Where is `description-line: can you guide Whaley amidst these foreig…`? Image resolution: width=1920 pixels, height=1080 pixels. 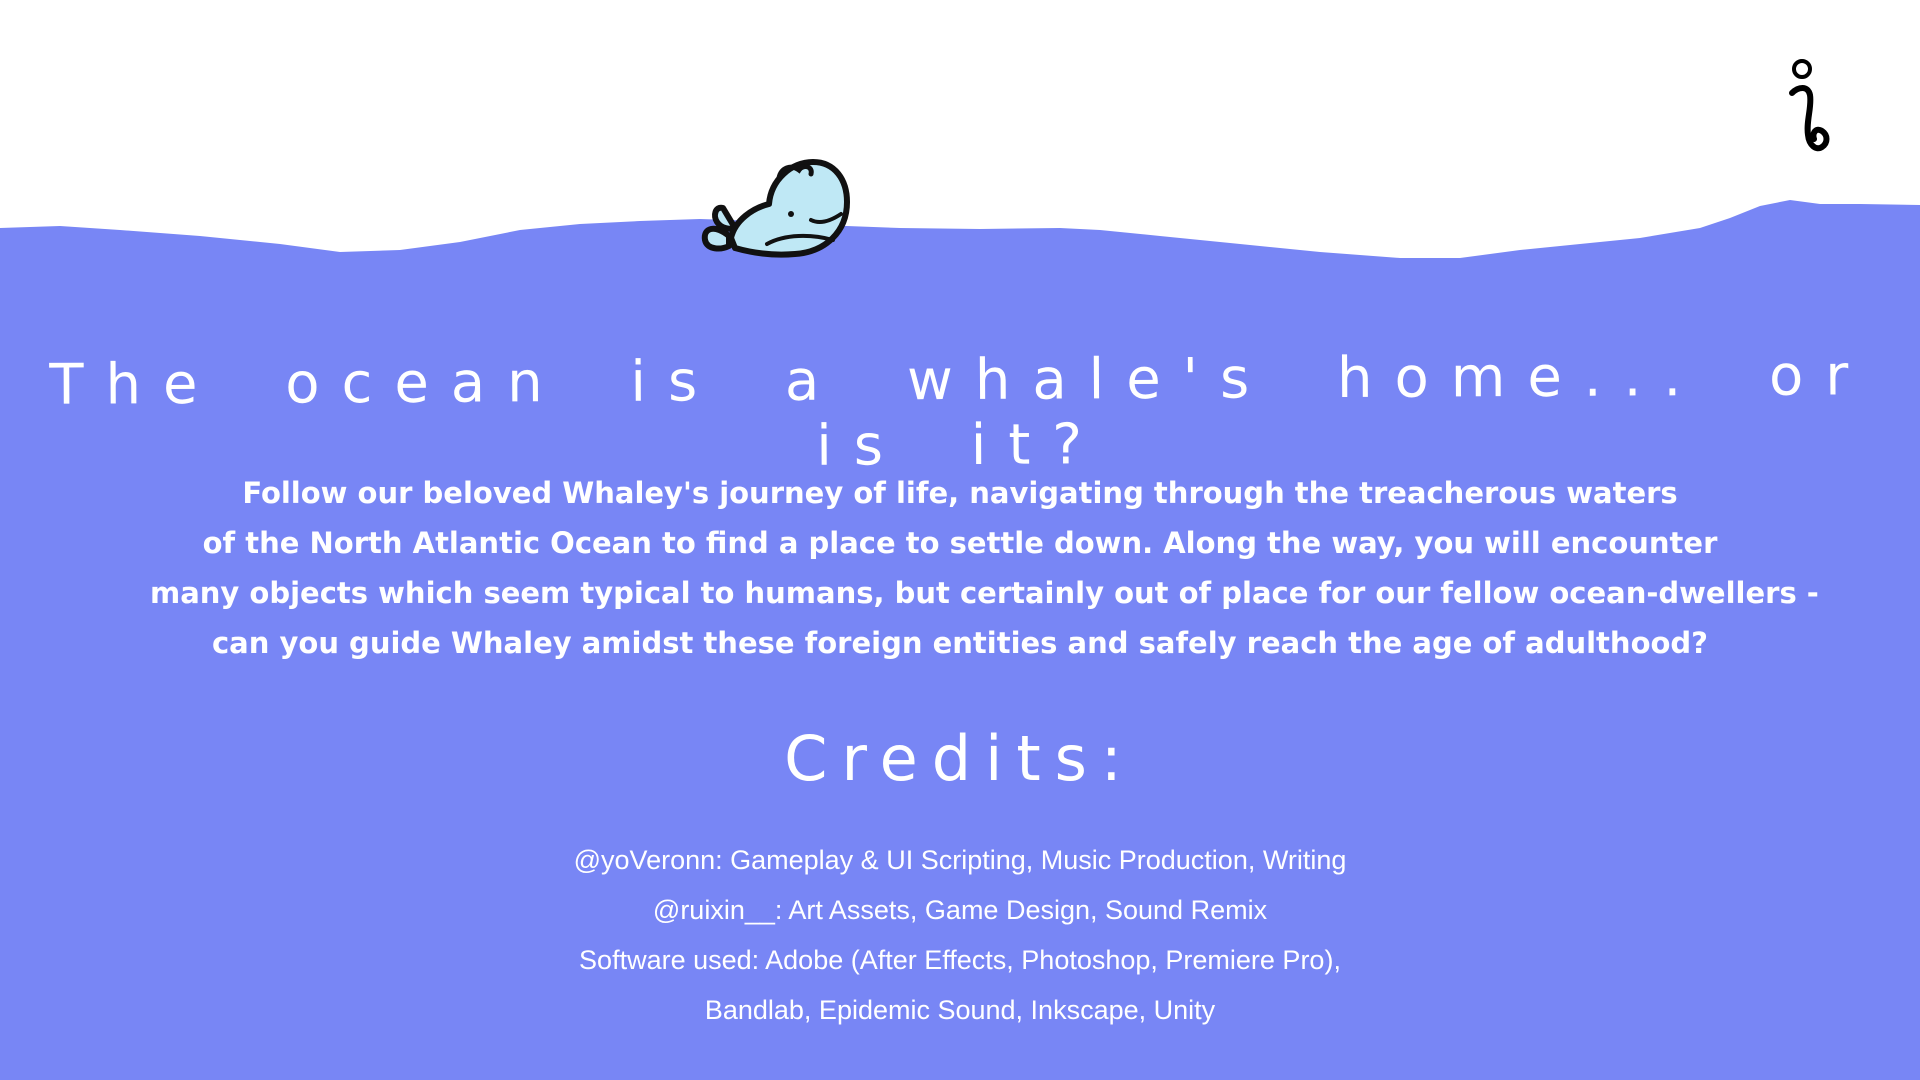 description-line: can you guide Whaley amidst these foreig… is located at coordinates (959, 643).